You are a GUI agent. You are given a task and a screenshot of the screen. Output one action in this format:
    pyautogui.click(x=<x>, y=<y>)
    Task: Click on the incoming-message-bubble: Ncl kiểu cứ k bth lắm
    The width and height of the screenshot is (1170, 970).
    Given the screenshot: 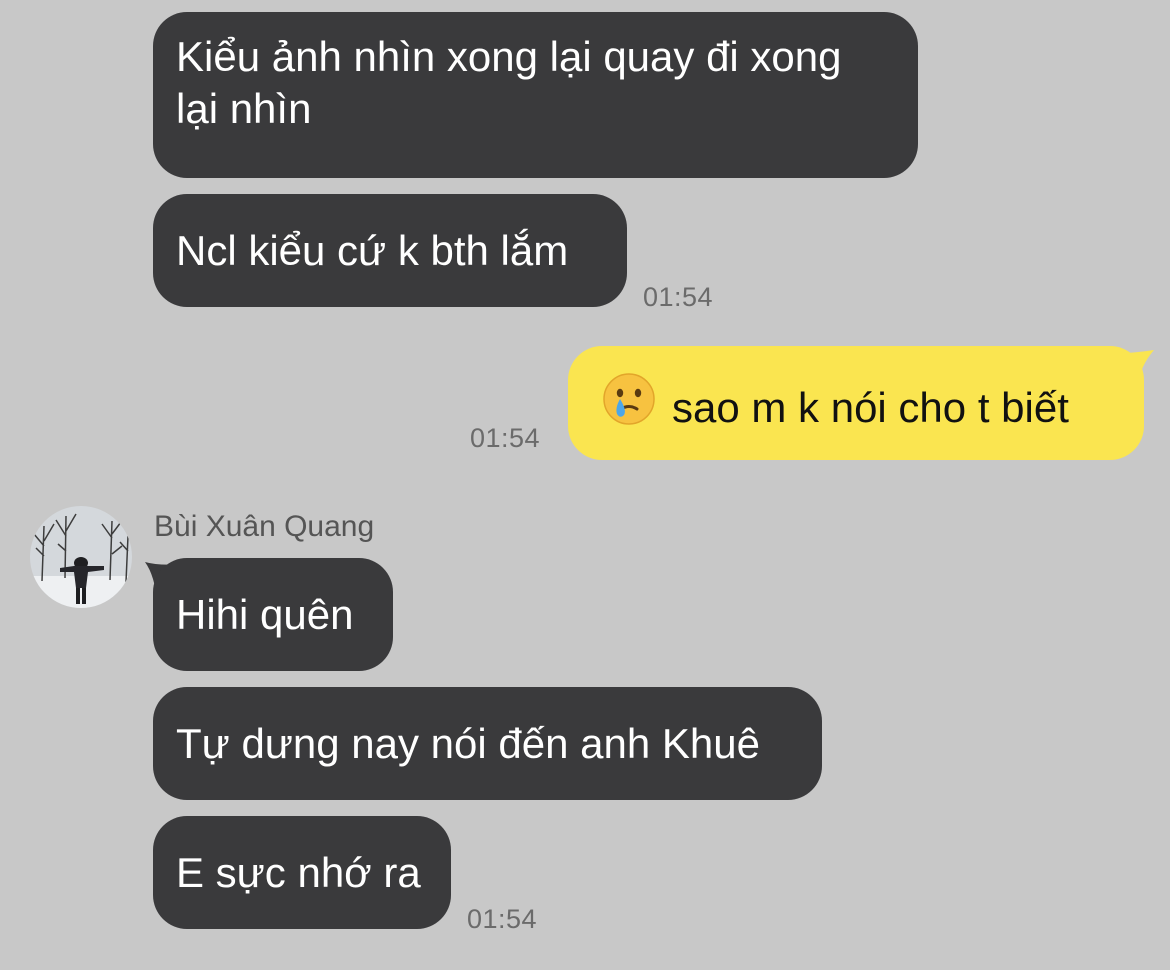 What is the action you would take?
    pyautogui.click(x=390, y=250)
    